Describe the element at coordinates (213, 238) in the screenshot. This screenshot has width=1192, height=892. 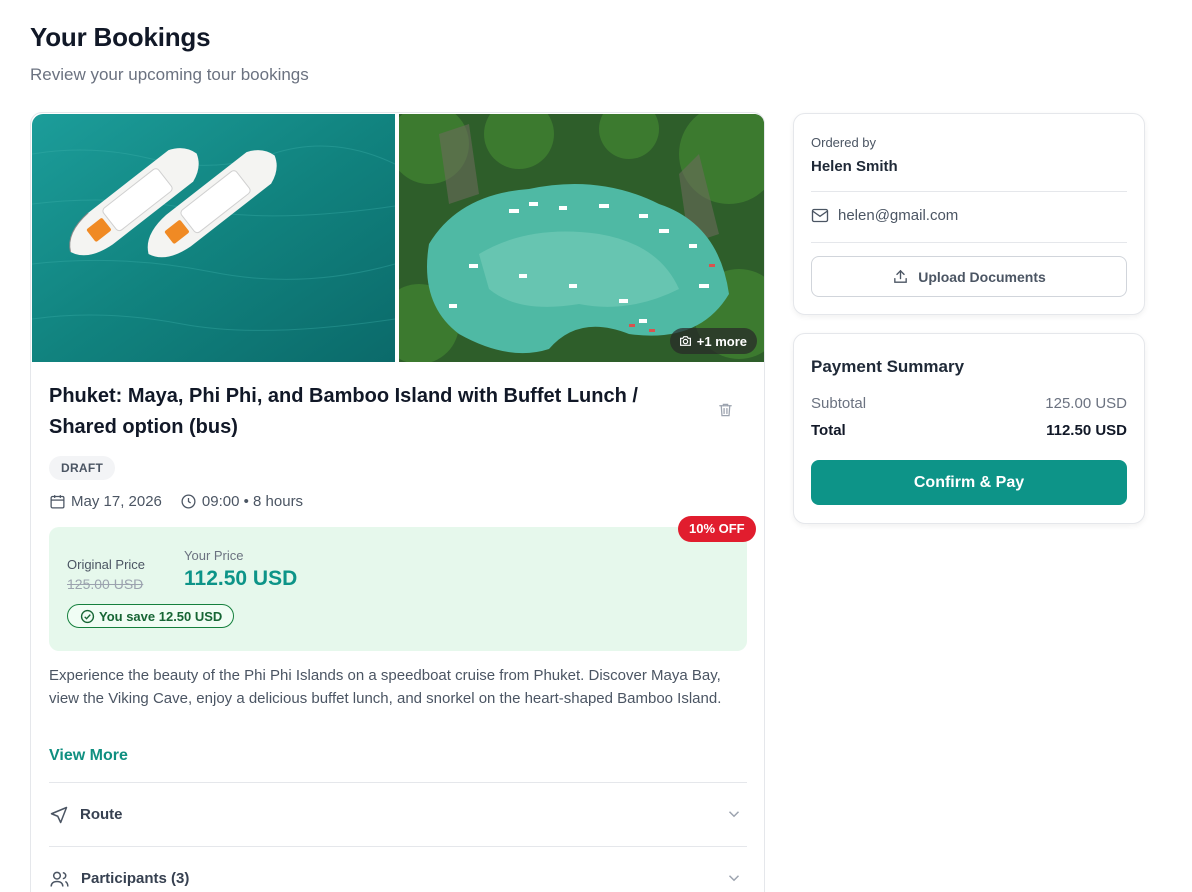
I see `gallery-photo-speedboats` at that location.